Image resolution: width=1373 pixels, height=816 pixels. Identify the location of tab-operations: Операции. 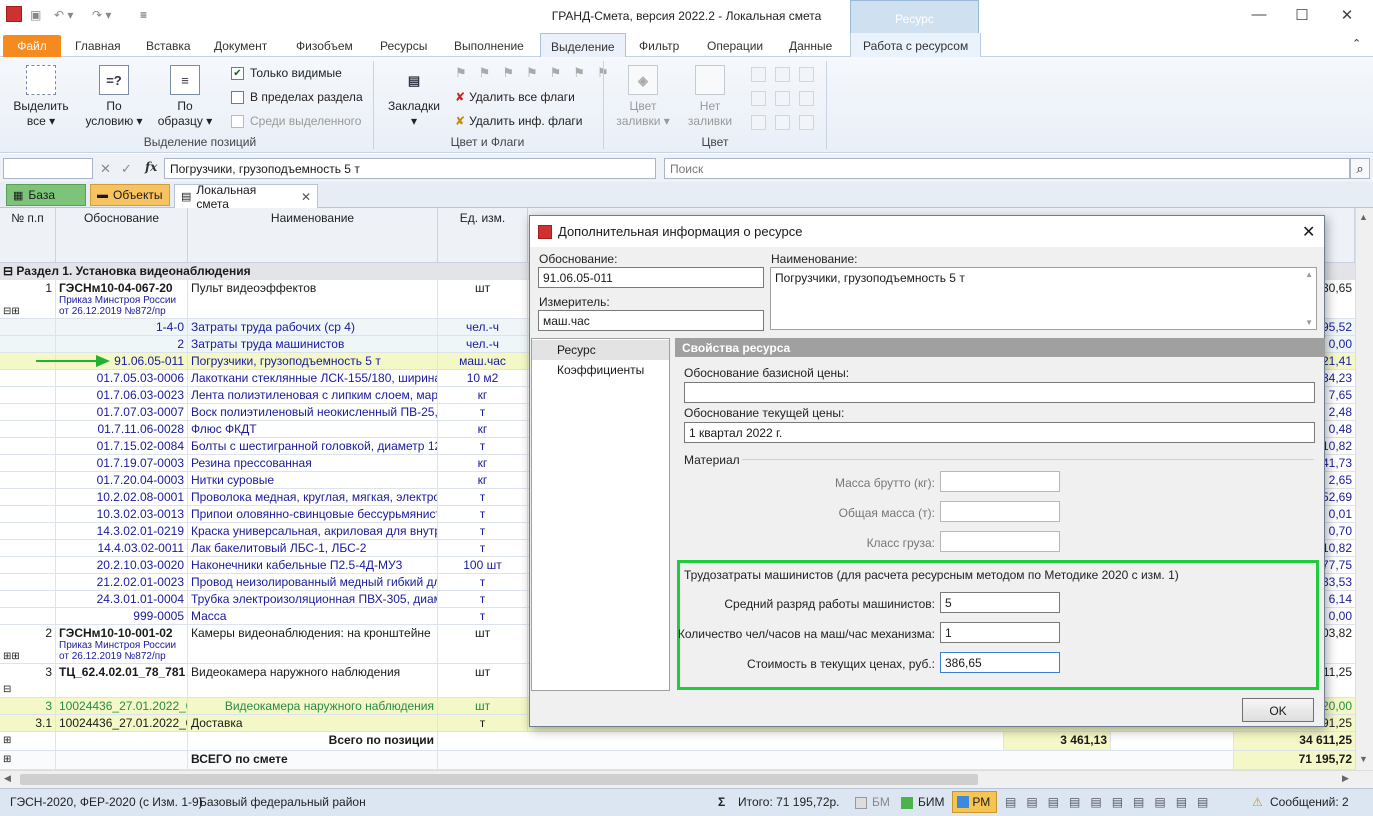
(735, 46).